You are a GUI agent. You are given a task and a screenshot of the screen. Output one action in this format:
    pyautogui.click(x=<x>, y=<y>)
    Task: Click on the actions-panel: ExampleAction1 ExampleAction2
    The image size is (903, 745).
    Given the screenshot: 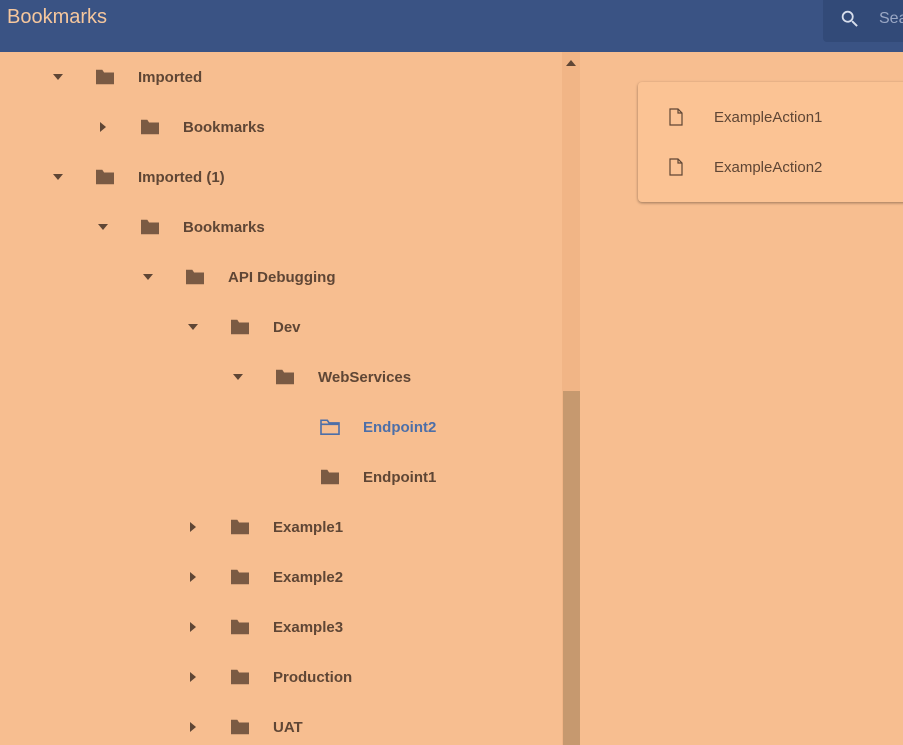 What is the action you would take?
    pyautogui.click(x=770, y=142)
    